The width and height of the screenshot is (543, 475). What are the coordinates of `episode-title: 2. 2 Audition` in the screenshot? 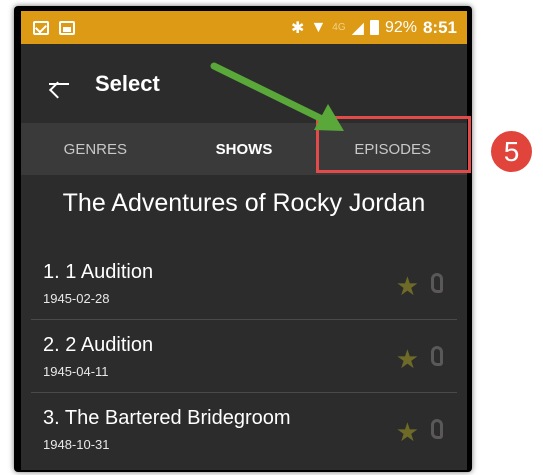 It's located at (98, 345).